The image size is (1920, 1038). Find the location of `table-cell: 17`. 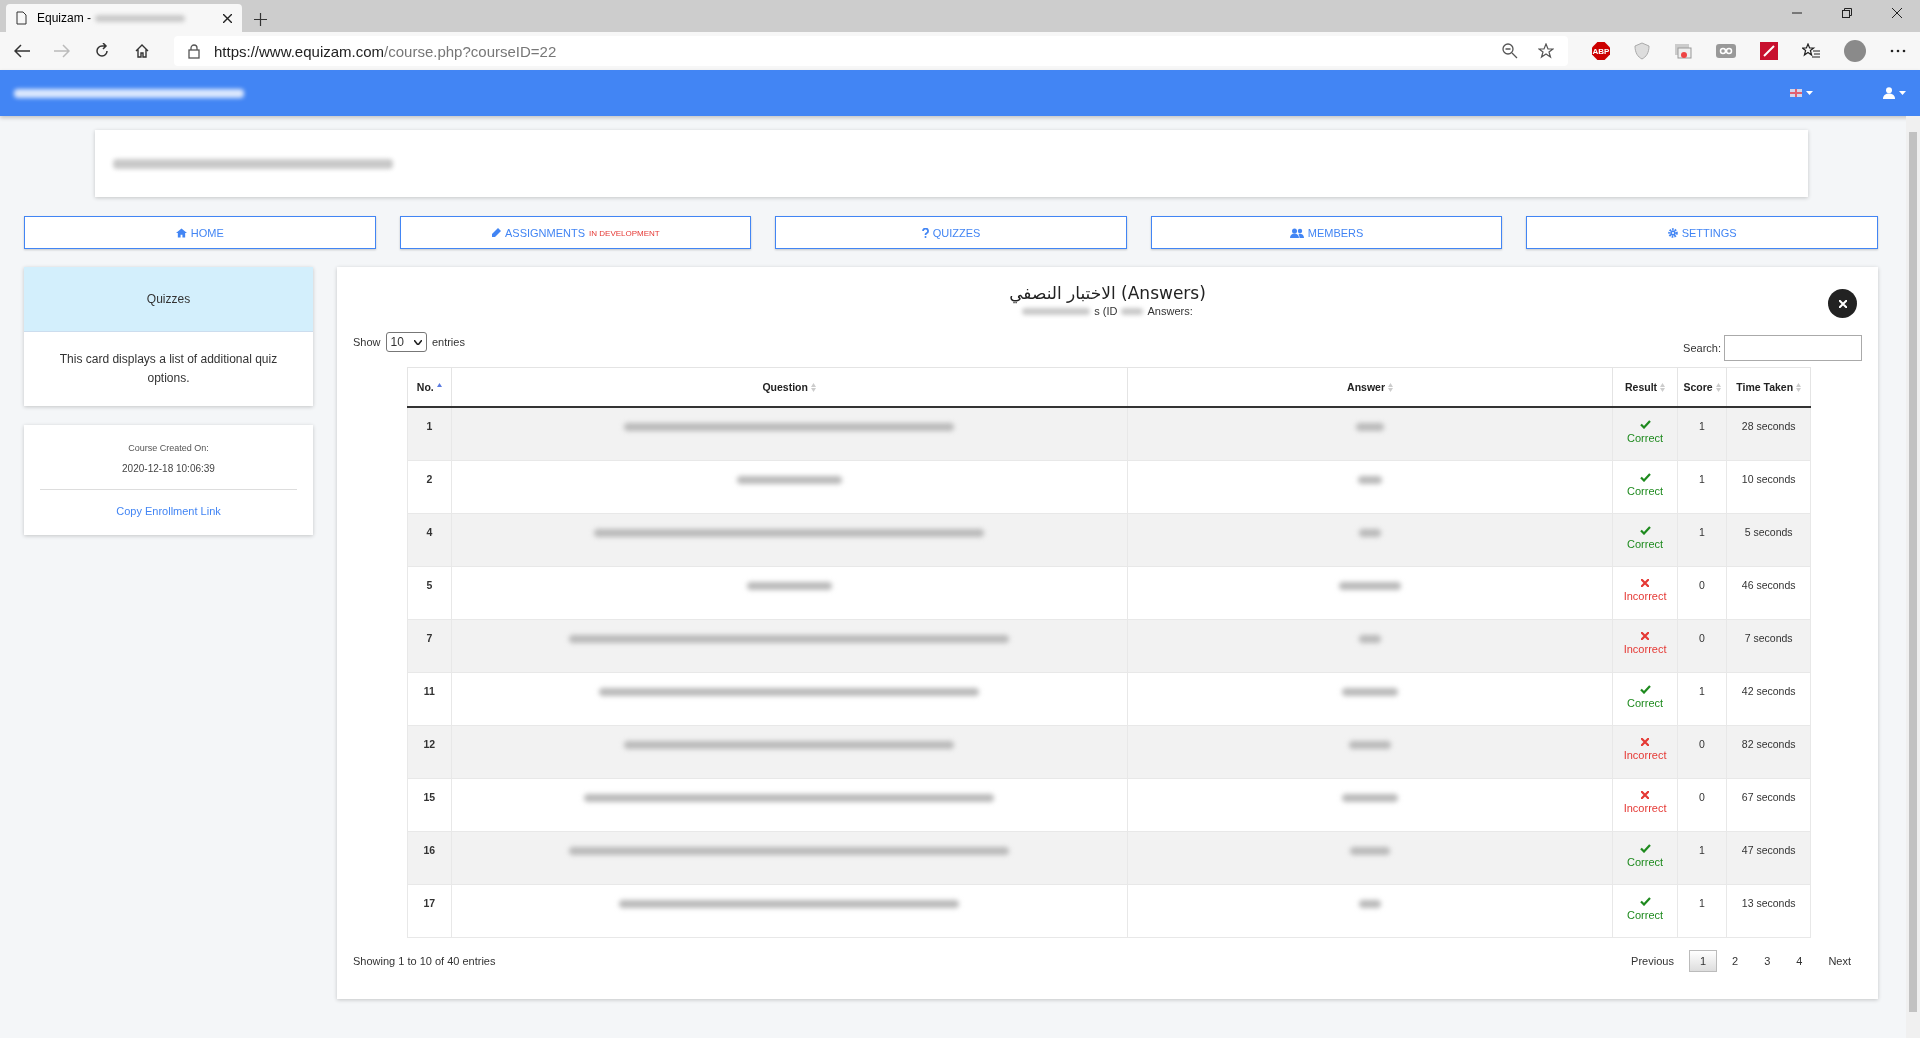

table-cell: 17 is located at coordinates (429, 910).